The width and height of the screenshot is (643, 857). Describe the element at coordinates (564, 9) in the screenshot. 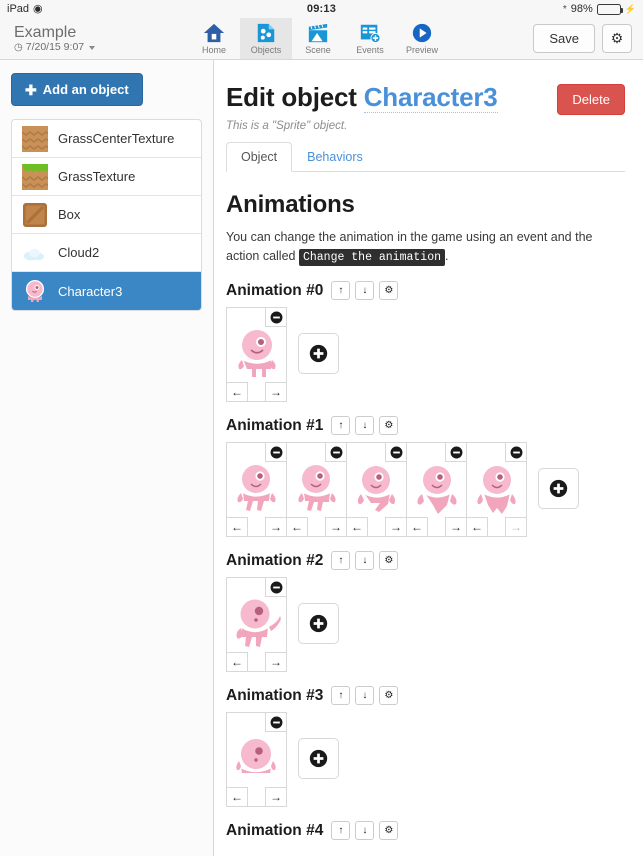

I see `bluetooth-icon: *` at that location.